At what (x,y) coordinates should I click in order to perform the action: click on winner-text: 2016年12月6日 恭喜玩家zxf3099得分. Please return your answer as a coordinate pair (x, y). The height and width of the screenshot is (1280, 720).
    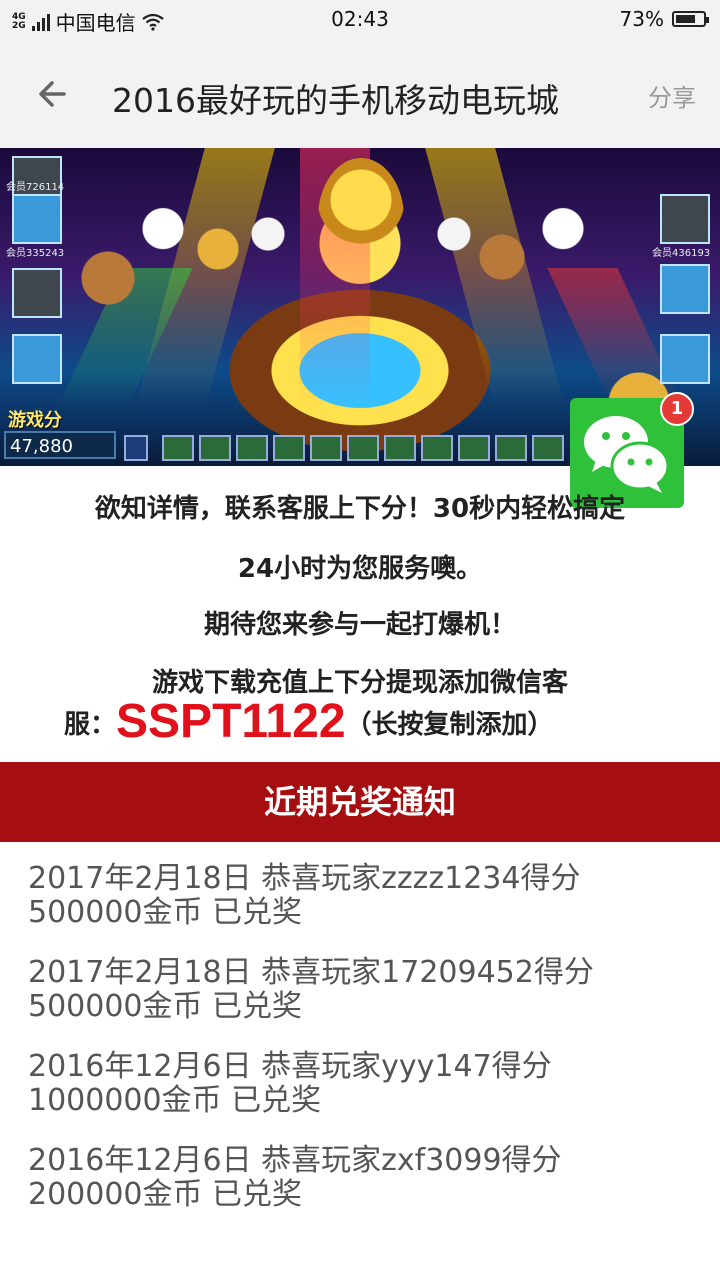
    Looking at the image, I should click on (295, 1160).